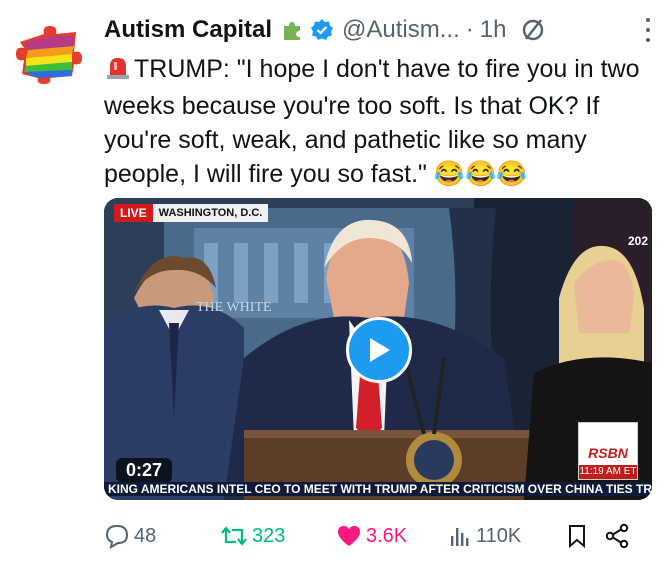 This screenshot has width=667, height=570. Describe the element at coordinates (145, 535) in the screenshot. I see `reply-count: 48` at that location.